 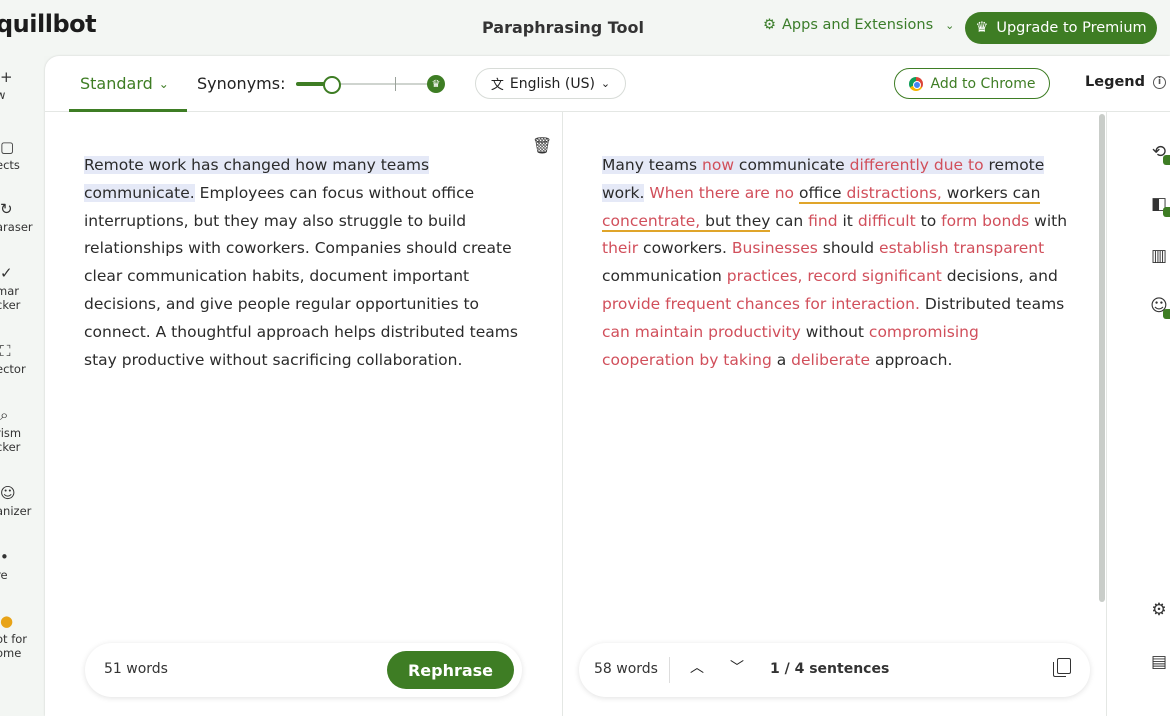 What do you see at coordinates (1115, 82) in the screenshot?
I see `legend-label: Legend` at bounding box center [1115, 82].